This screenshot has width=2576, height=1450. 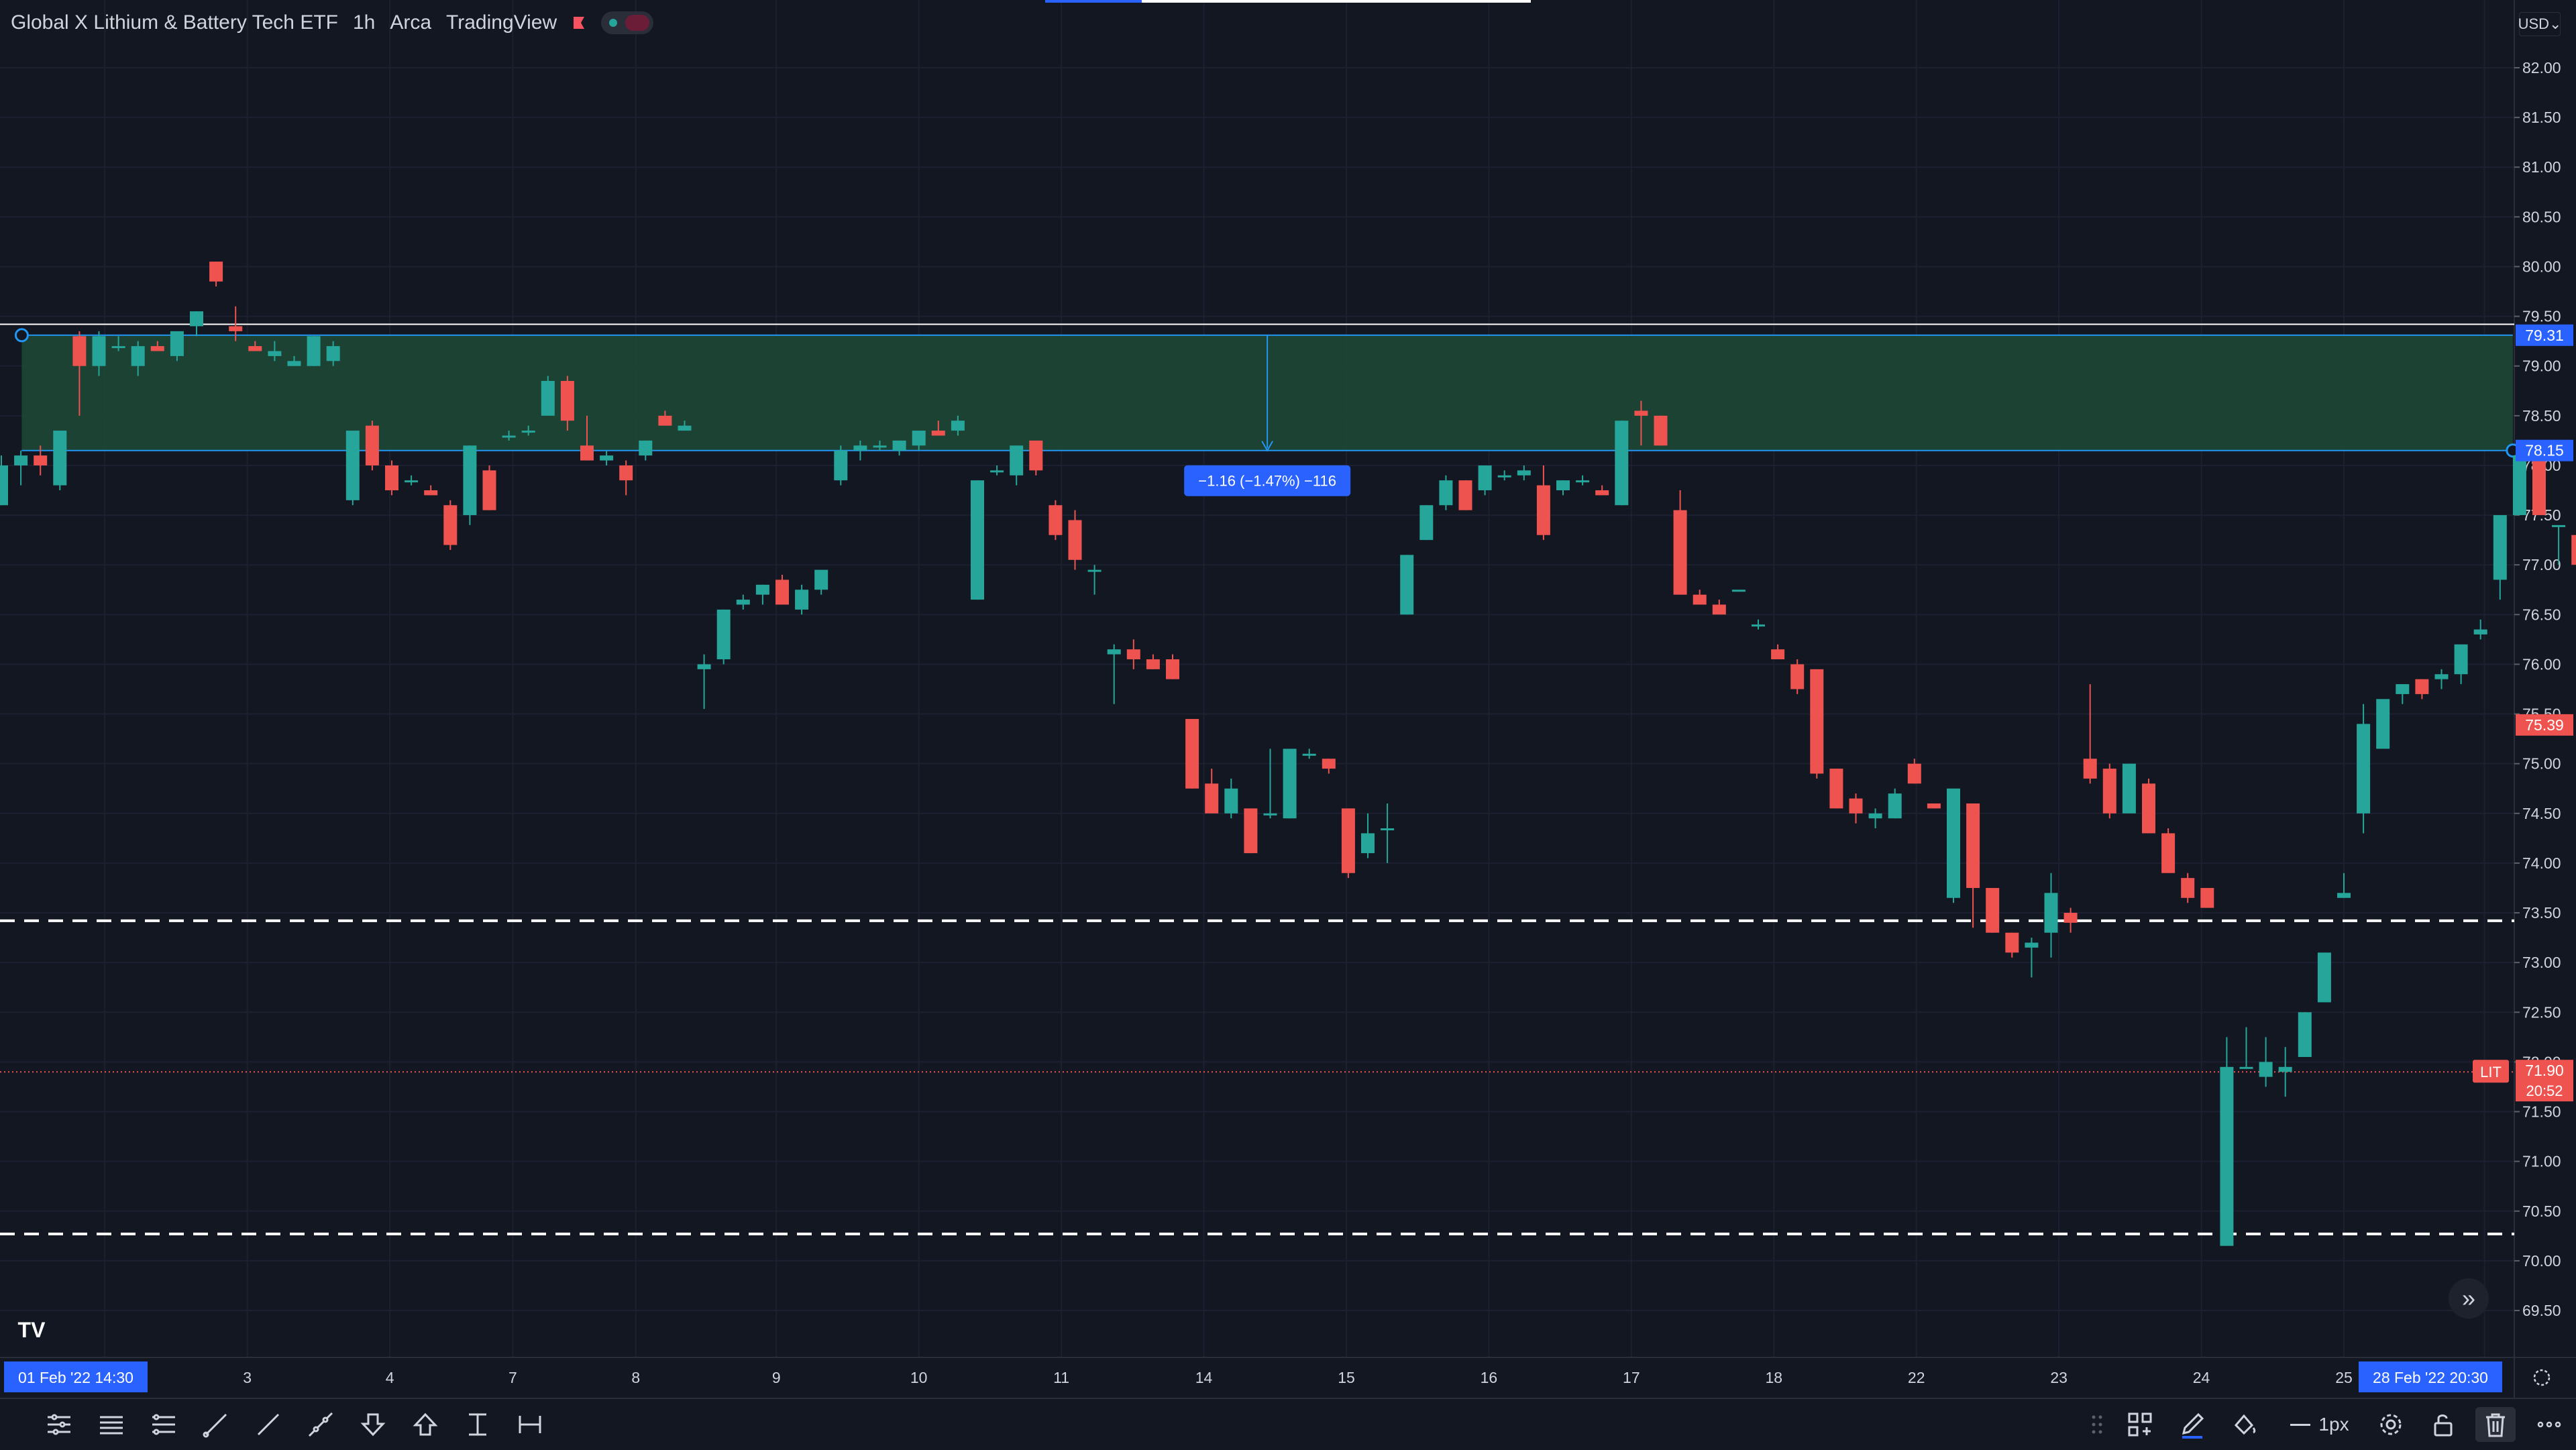 I want to click on currency-button: USD ⌄, so click(x=2539, y=24).